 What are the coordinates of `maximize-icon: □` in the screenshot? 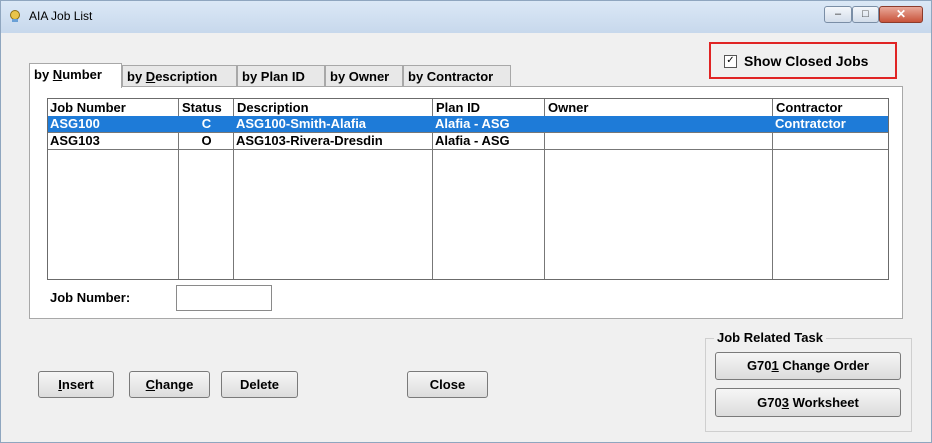 It's located at (865, 14).